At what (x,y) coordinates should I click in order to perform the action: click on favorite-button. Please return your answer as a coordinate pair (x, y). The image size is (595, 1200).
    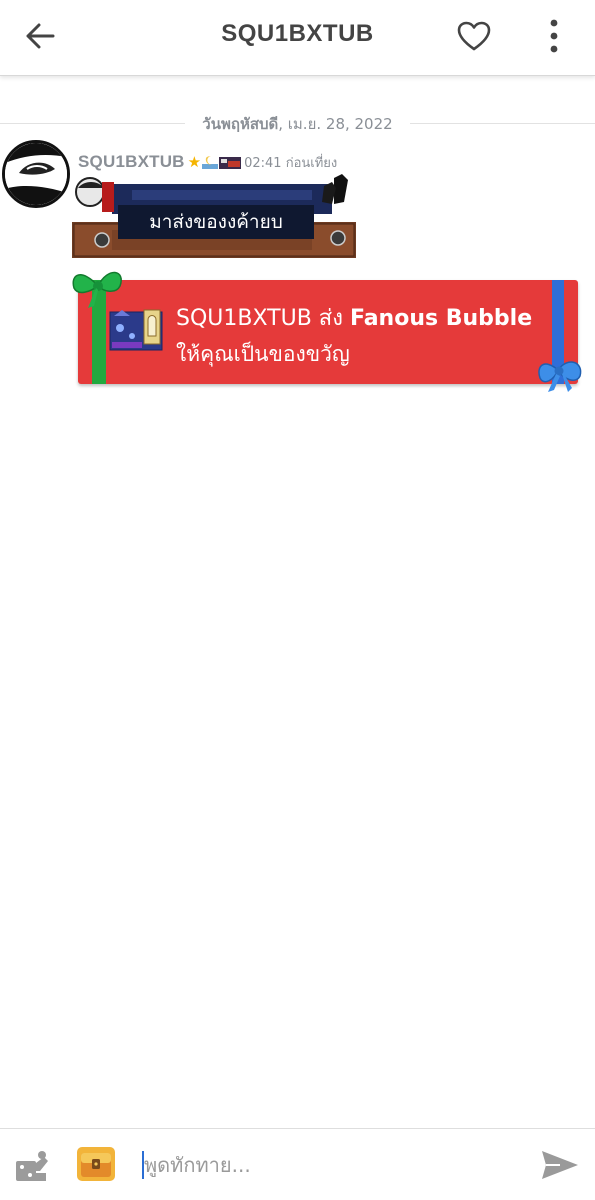
    Looking at the image, I should click on (474, 36).